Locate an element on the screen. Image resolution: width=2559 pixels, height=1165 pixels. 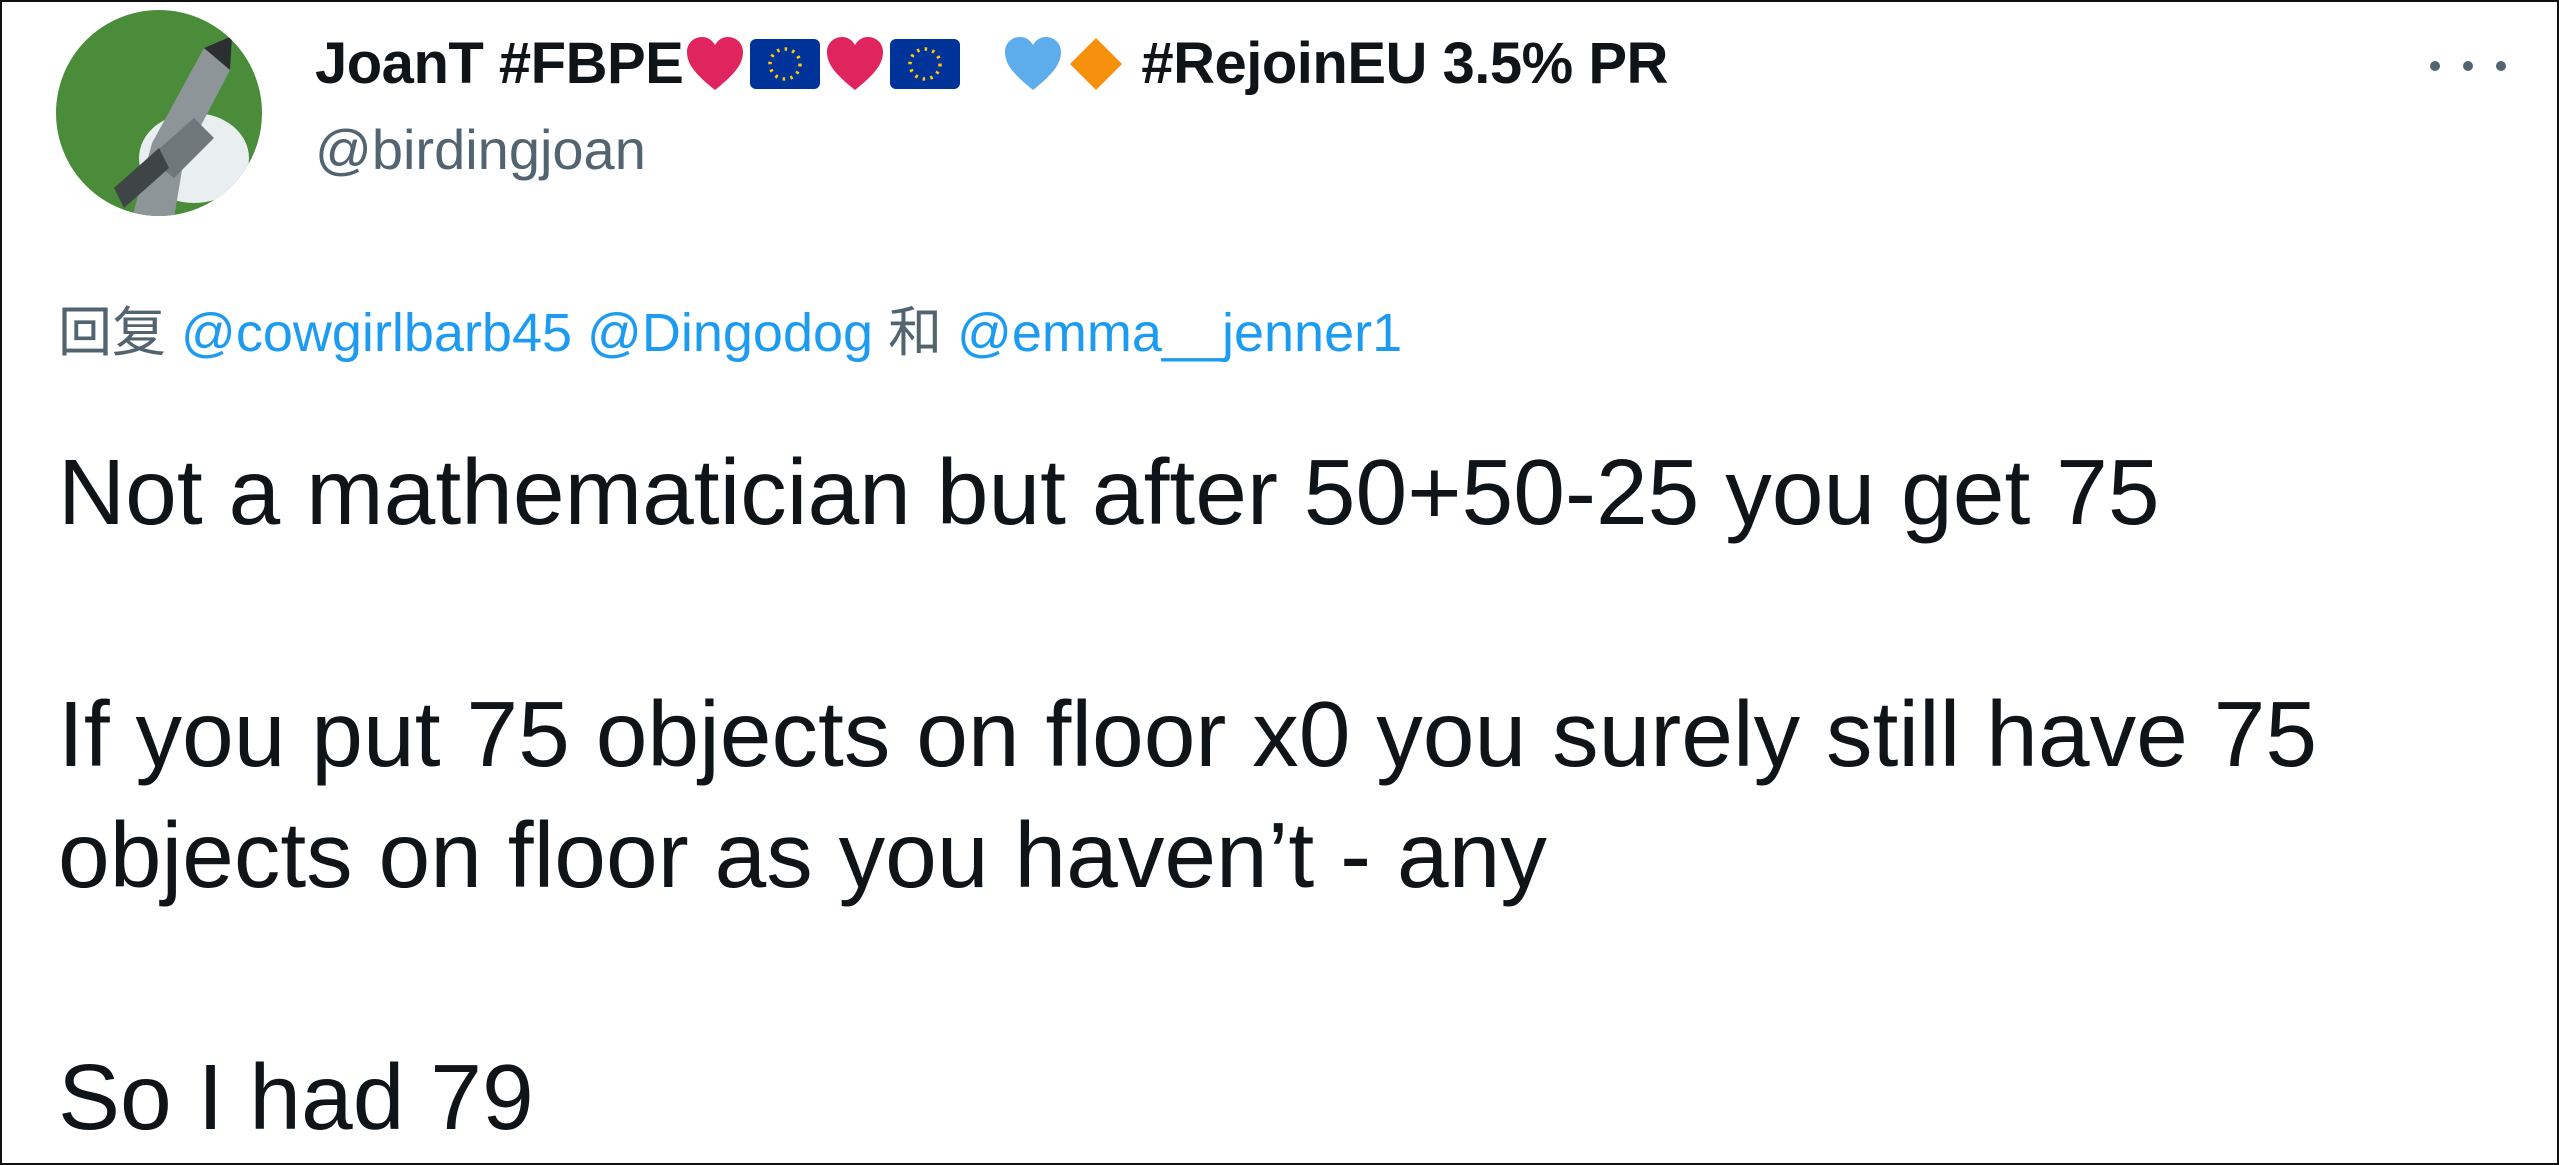
mention-link: @Dingodog is located at coordinates (730, 333).